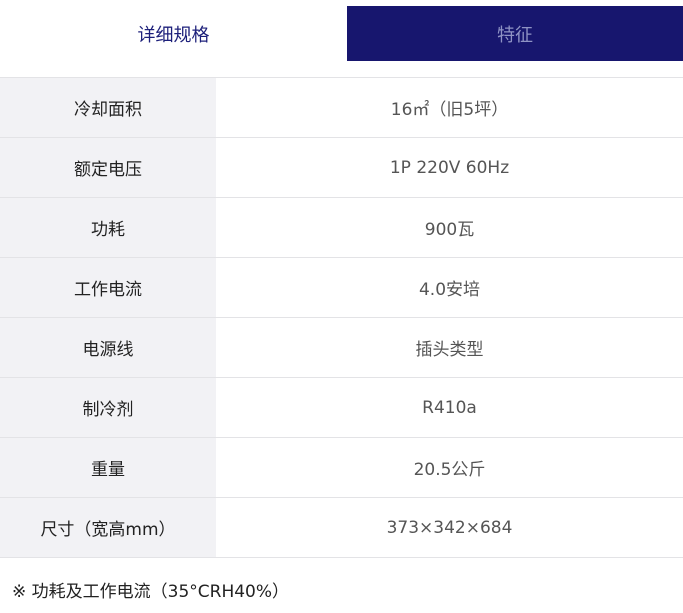 The height and width of the screenshot is (613, 683). I want to click on tab-bar: 详细规格 特征, so click(341, 33).